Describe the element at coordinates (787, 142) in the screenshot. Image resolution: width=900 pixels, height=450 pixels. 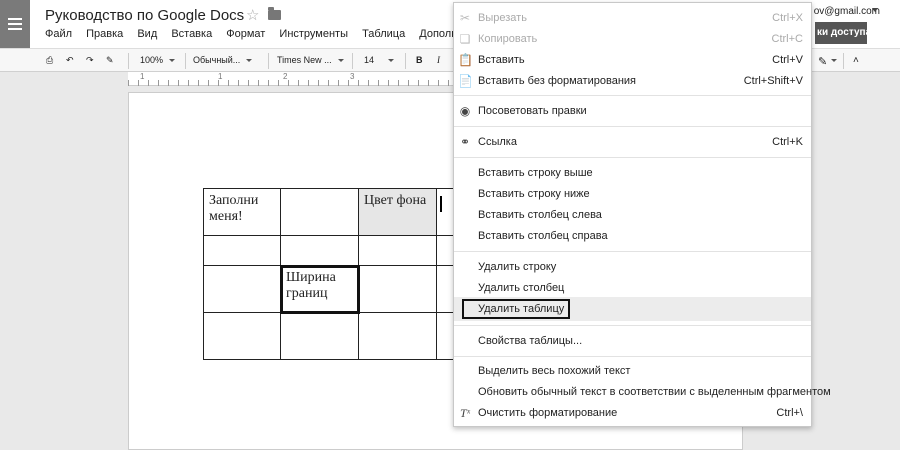
I see `menu-item-shortcut: Ctrl+K` at that location.